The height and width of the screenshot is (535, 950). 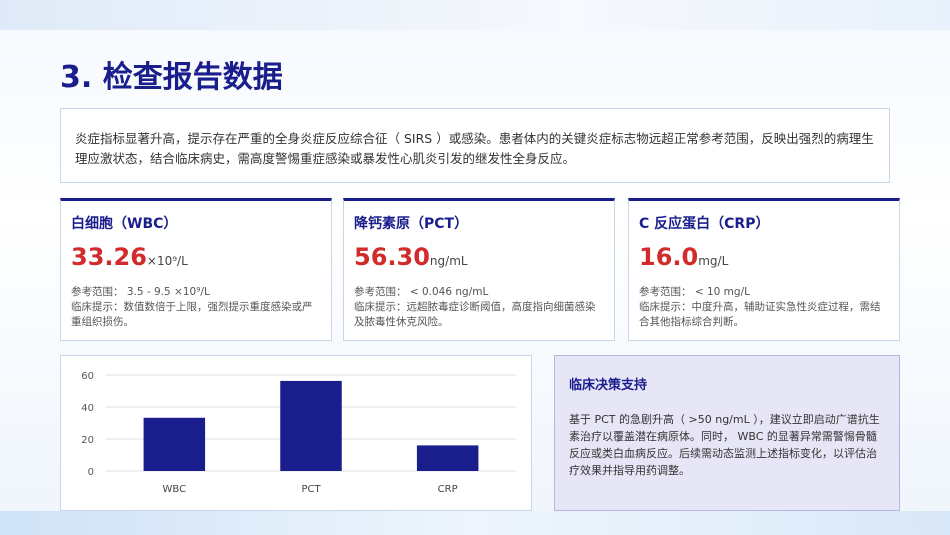 I want to click on x-tick-label: CRP, so click(x=448, y=489).